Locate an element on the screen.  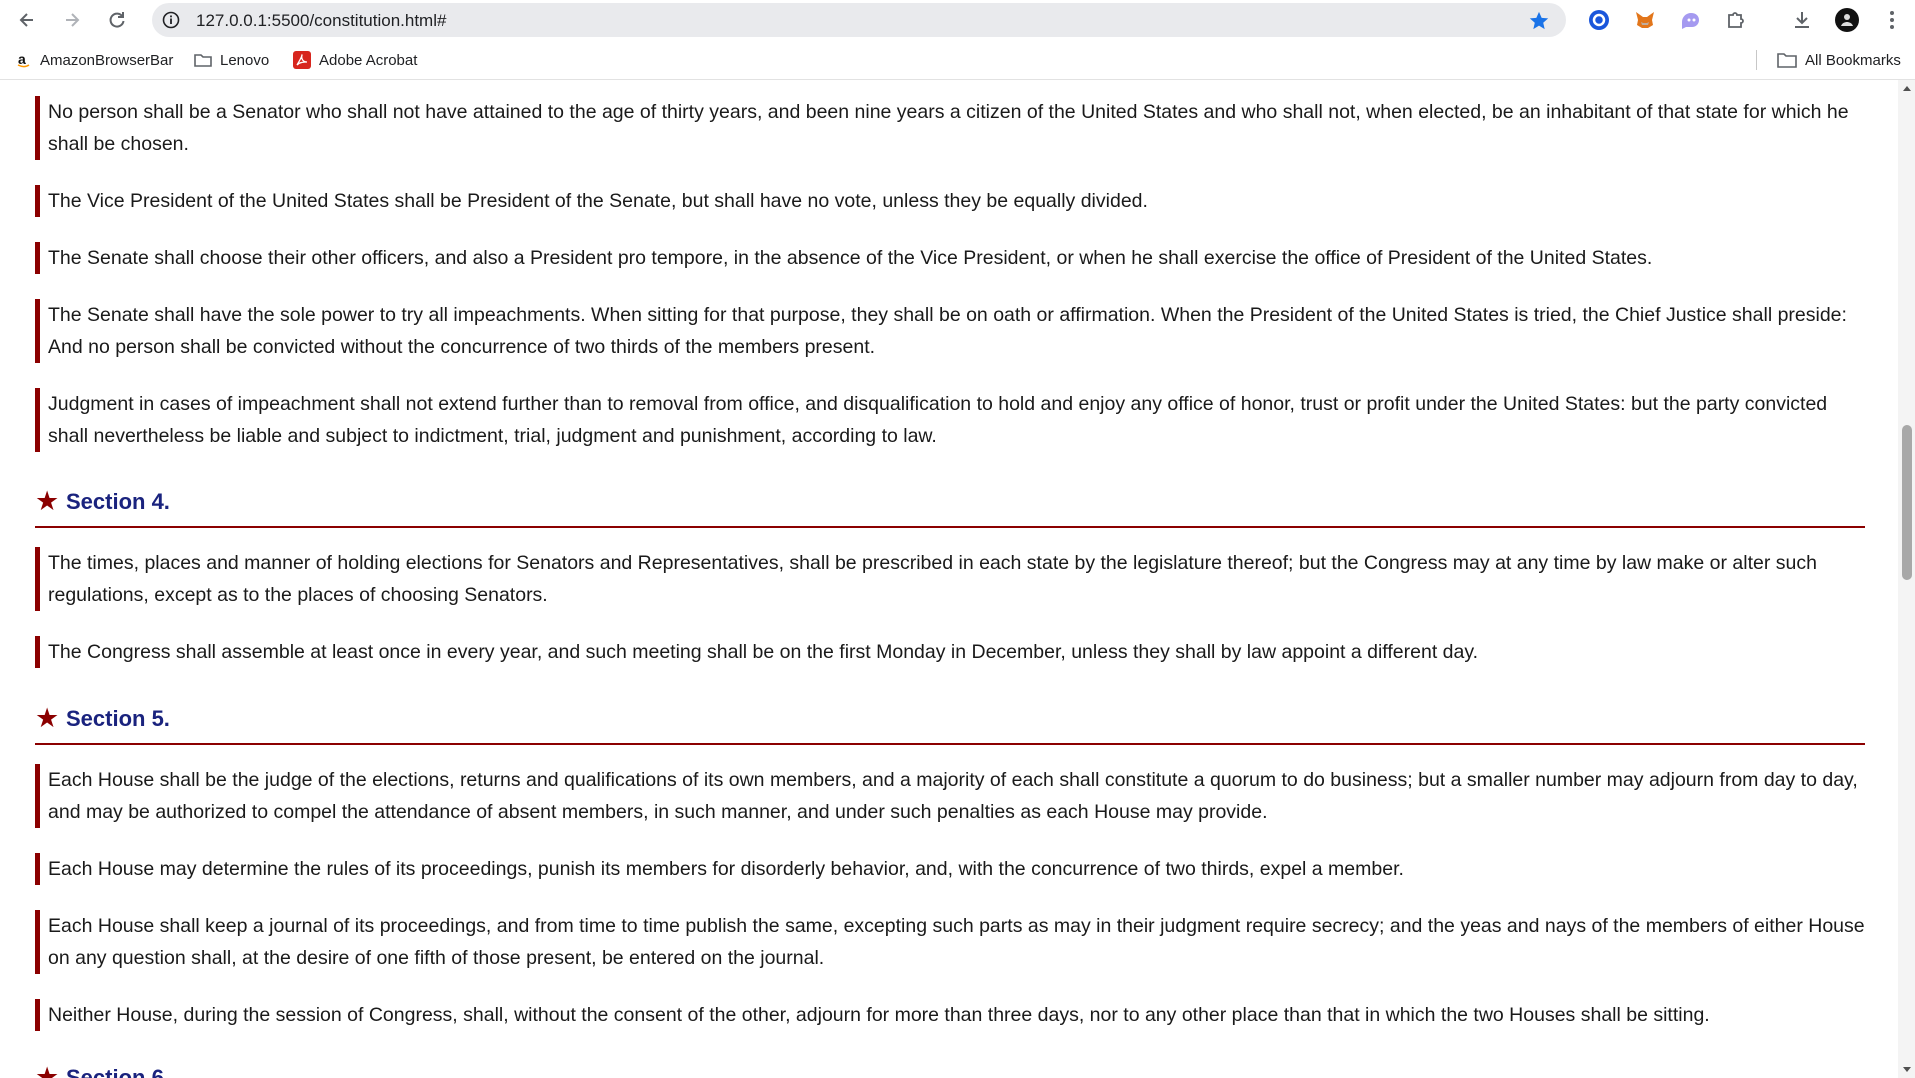
page-scrollbar is located at coordinates (1906, 579).